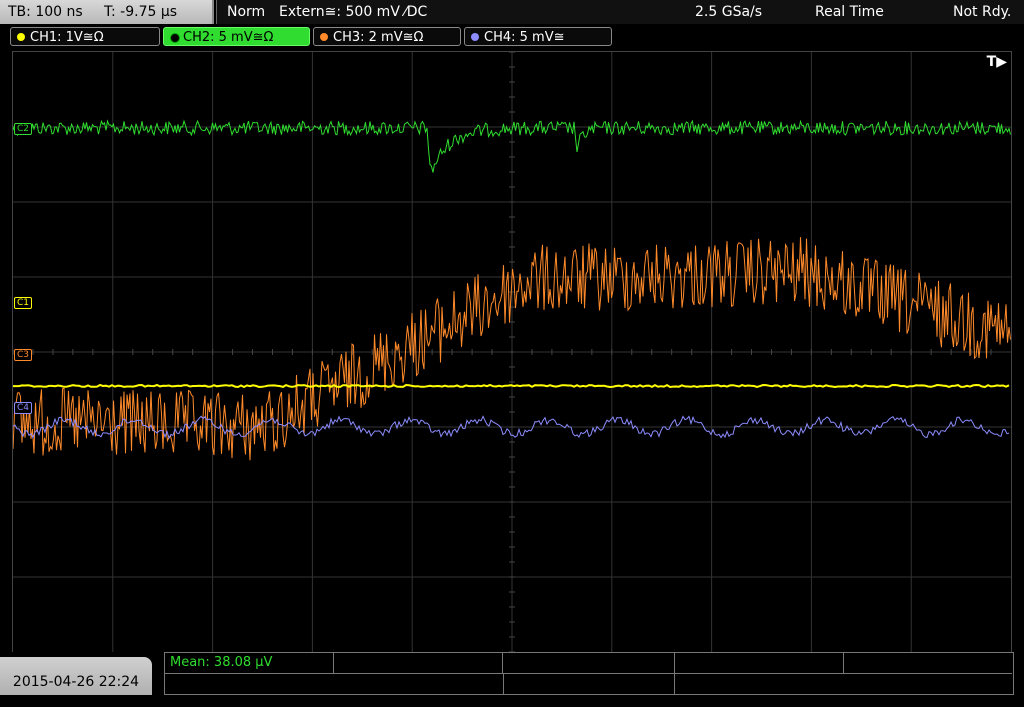  What do you see at coordinates (996, 62) in the screenshot?
I see `trigger-position-marker: T▶` at bounding box center [996, 62].